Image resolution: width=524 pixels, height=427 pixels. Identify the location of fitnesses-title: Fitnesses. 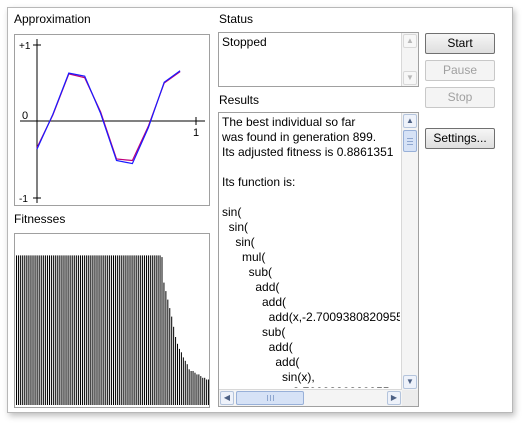
(40, 219).